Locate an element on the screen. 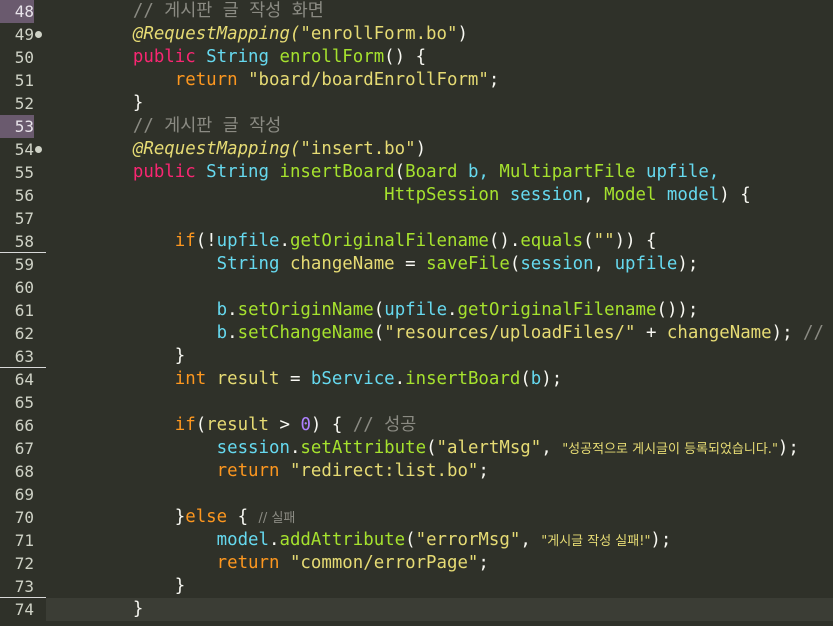 The height and width of the screenshot is (626, 833). code-token: "redirect:list.bo" is located at coordinates (384, 471).